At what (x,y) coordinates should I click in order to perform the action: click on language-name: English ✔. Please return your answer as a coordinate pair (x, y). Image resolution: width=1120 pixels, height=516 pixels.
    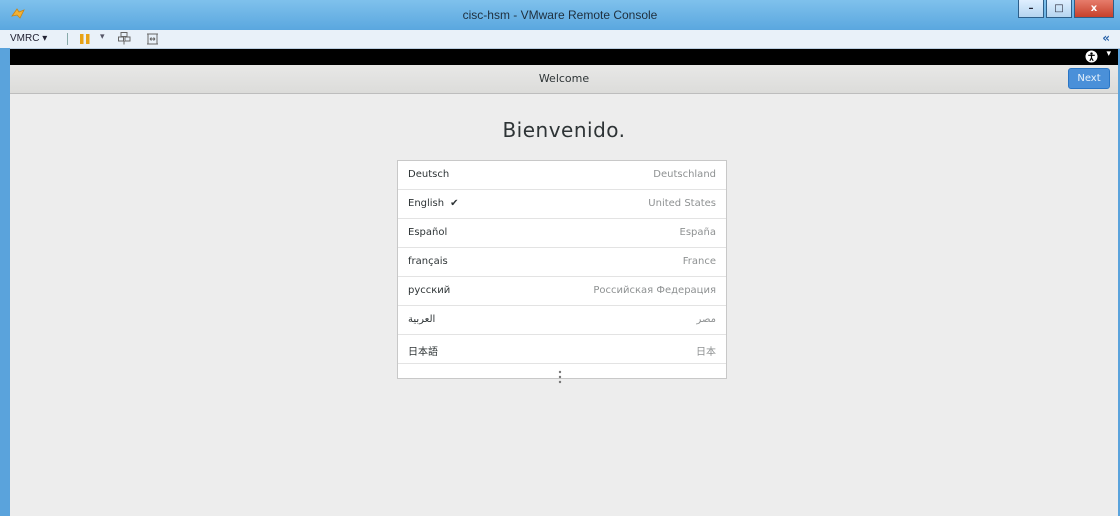
    Looking at the image, I should click on (433, 203).